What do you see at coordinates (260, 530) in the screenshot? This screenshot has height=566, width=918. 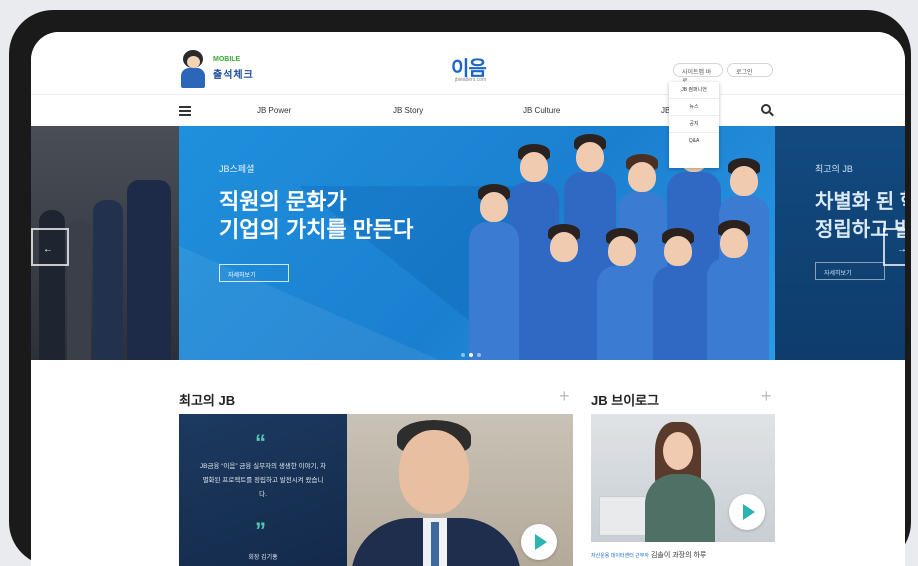 I see `quote-close-icon: ”` at bounding box center [260, 530].